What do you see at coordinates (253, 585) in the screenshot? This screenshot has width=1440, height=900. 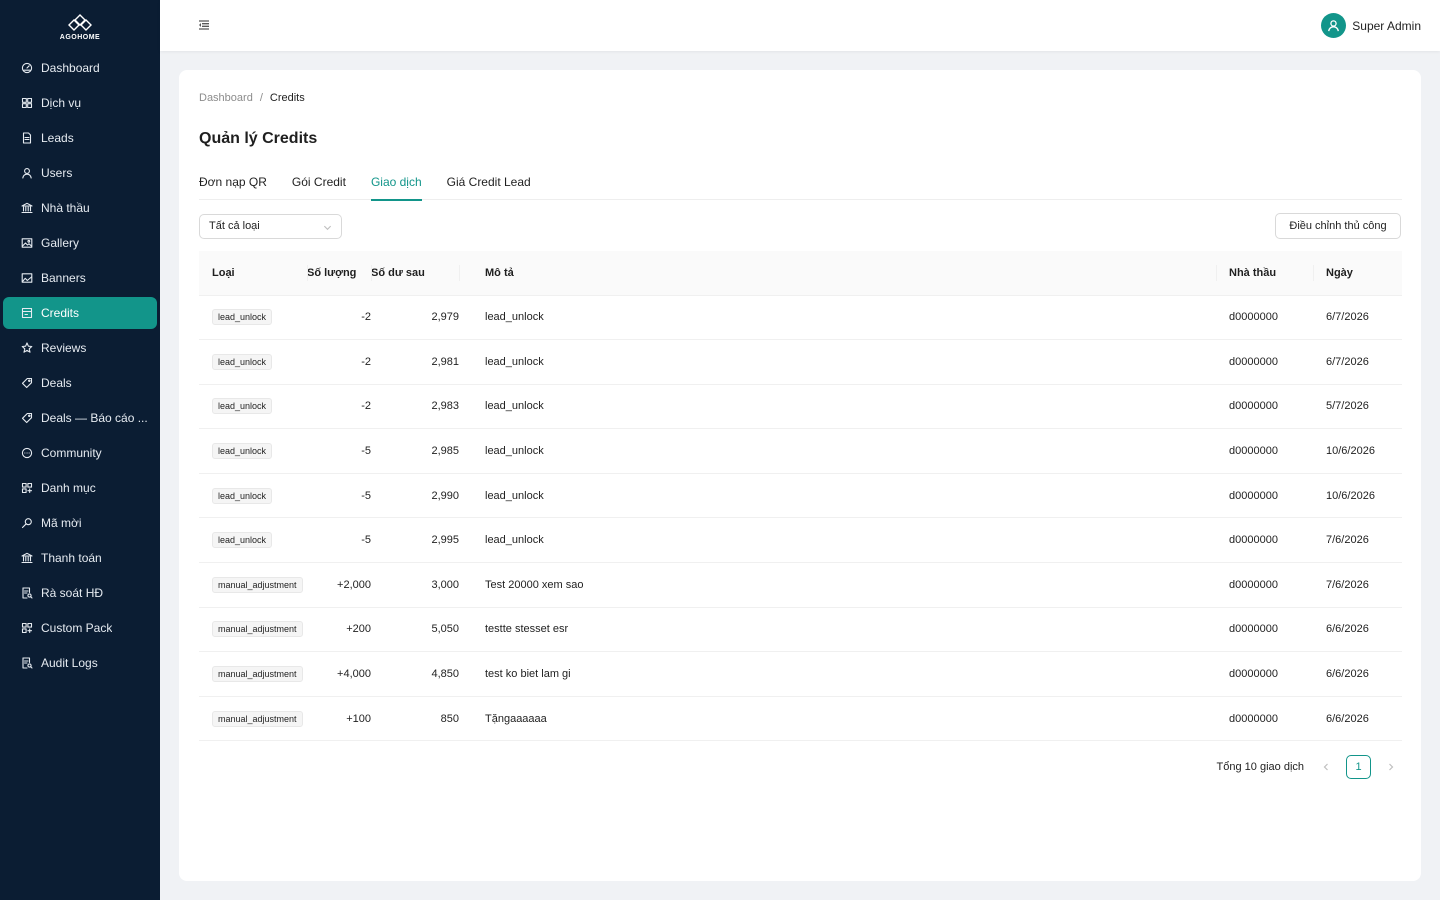 I see `cell-type: manual_adjustment` at bounding box center [253, 585].